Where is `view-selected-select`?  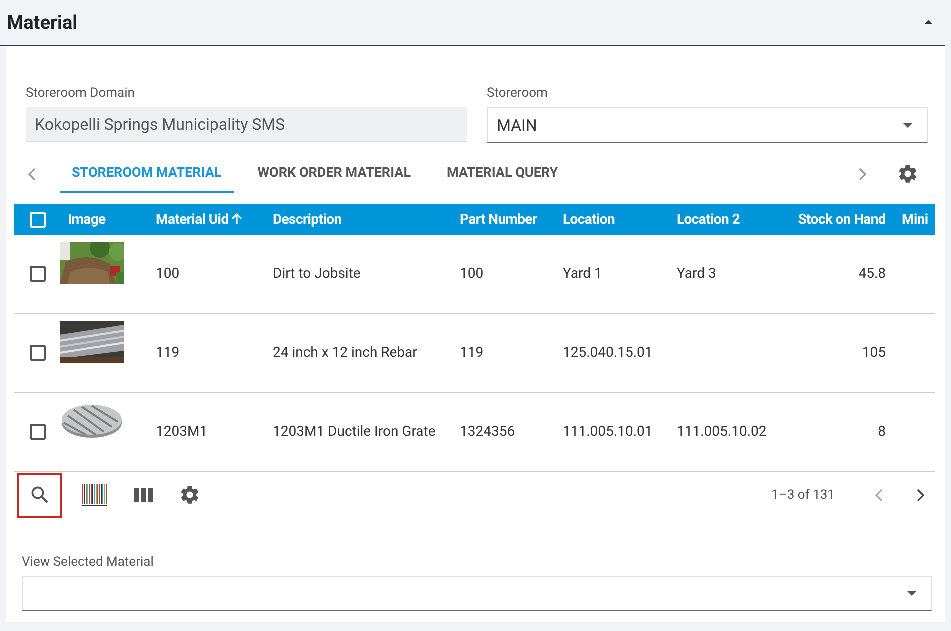
view-selected-select is located at coordinates (477, 593).